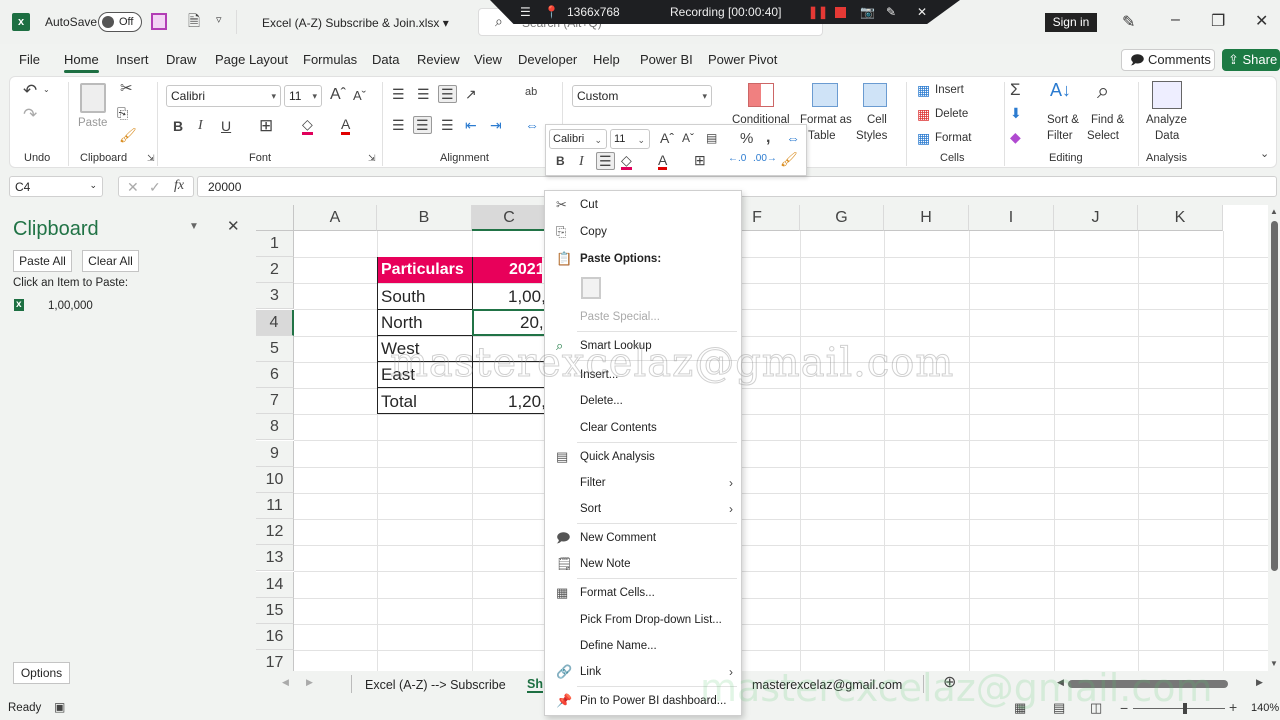 The width and height of the screenshot is (1280, 720). I want to click on mini-increase-font-icon: Aˆ, so click(667, 138).